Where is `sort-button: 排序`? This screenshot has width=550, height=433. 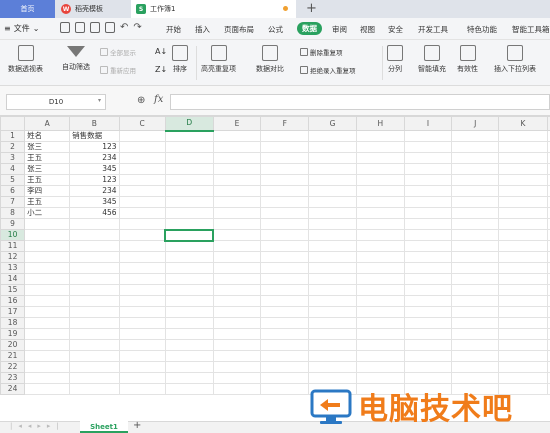
sort-button: 排序 is located at coordinates (180, 57).